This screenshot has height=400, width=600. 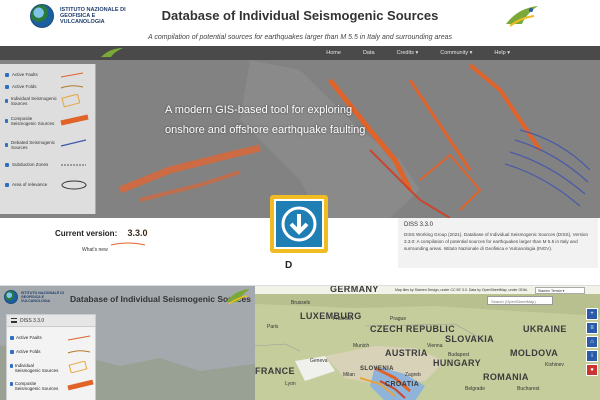 What do you see at coordinates (592, 342) in the screenshot?
I see `home-tool-icon: ⌂` at bounding box center [592, 342].